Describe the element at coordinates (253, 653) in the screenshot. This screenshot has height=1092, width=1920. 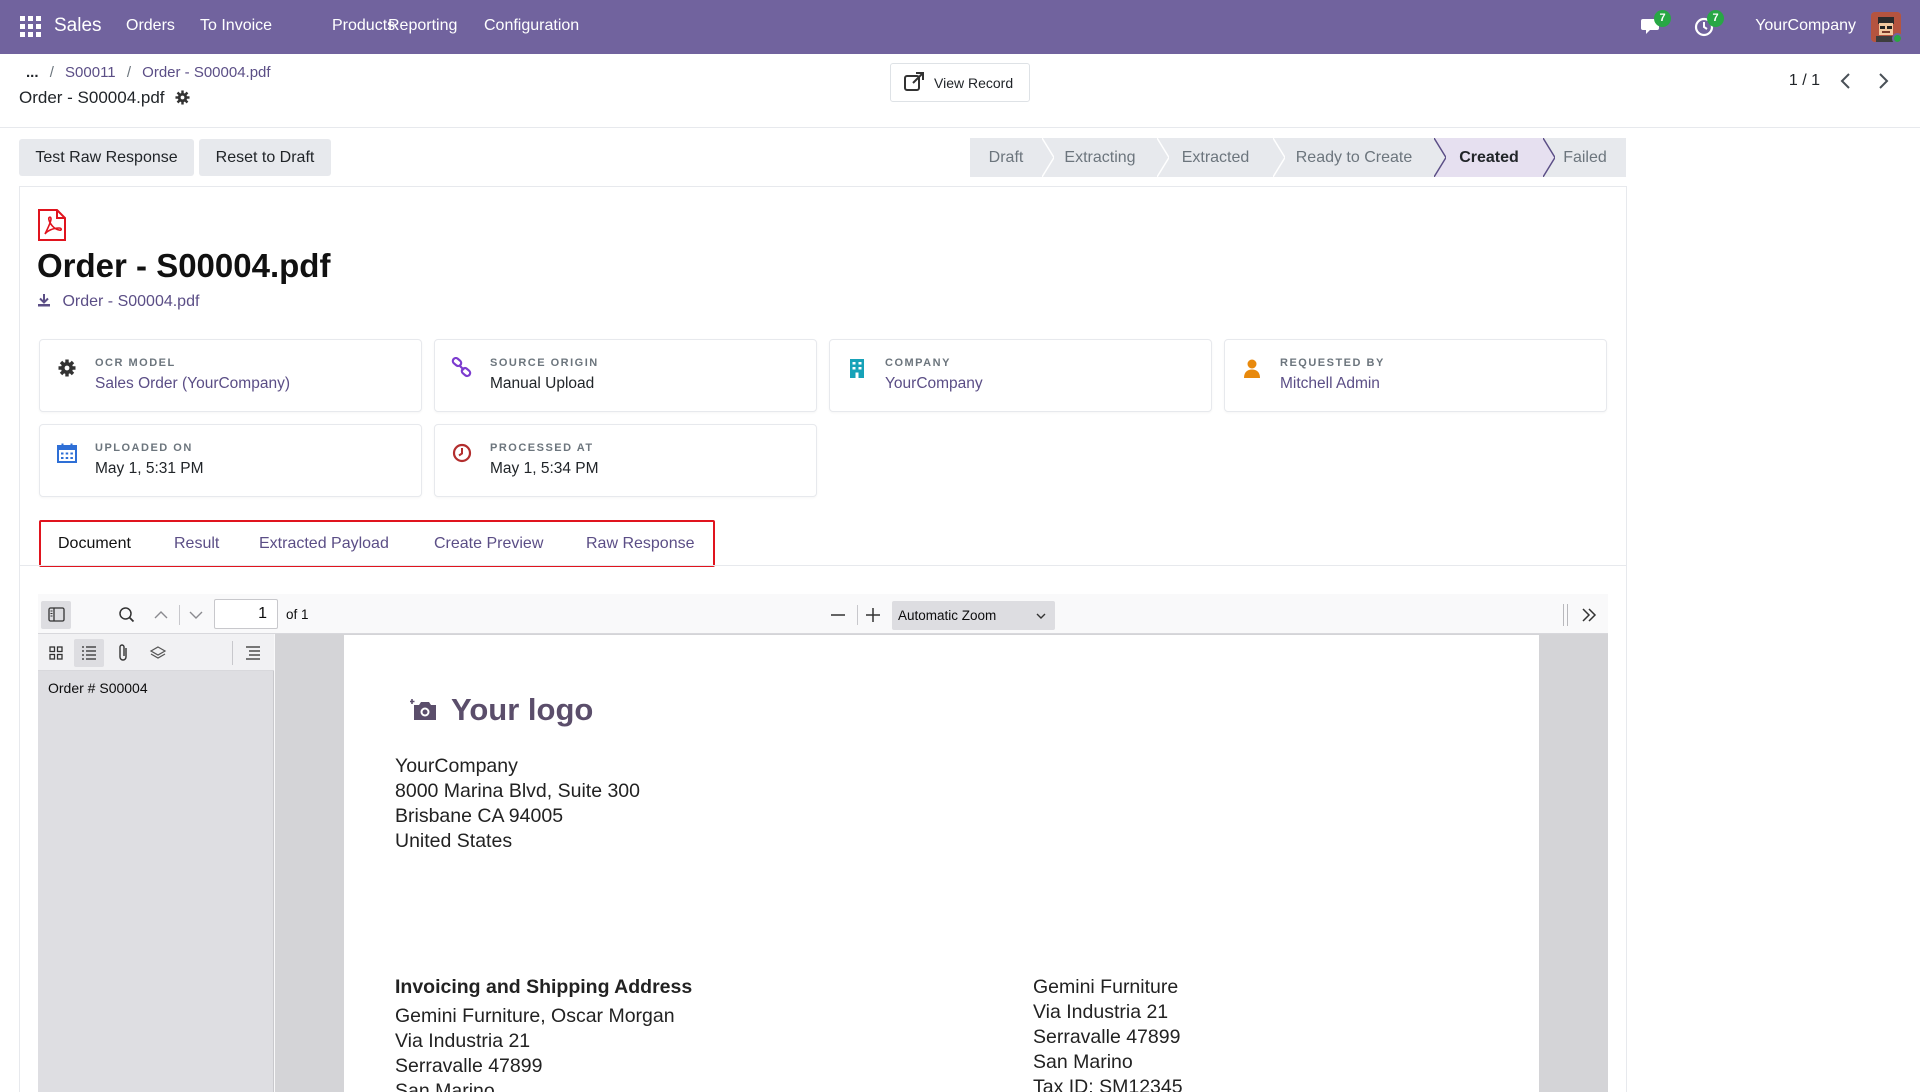
I see `current-outline-item-button` at that location.